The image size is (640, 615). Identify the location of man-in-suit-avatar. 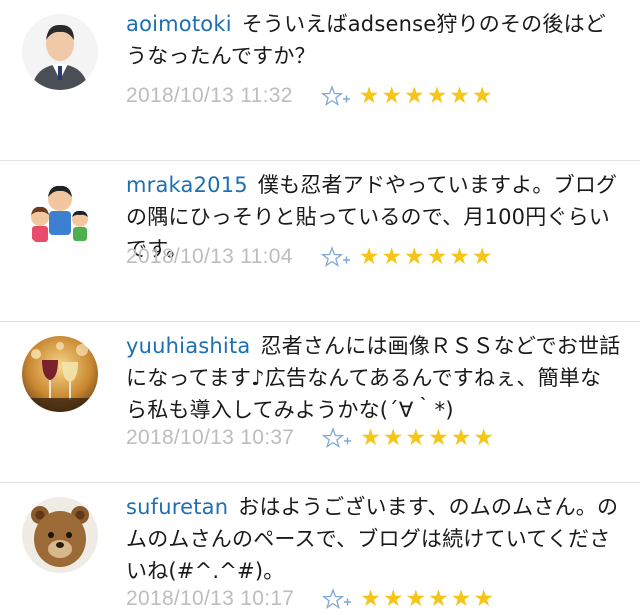
(60, 52).